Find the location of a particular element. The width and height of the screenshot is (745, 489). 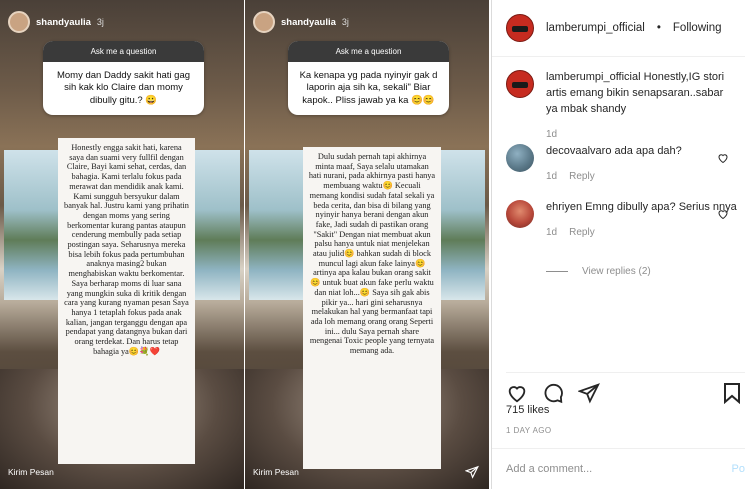

add-comment-bar: Po is located at coordinates (618, 468).